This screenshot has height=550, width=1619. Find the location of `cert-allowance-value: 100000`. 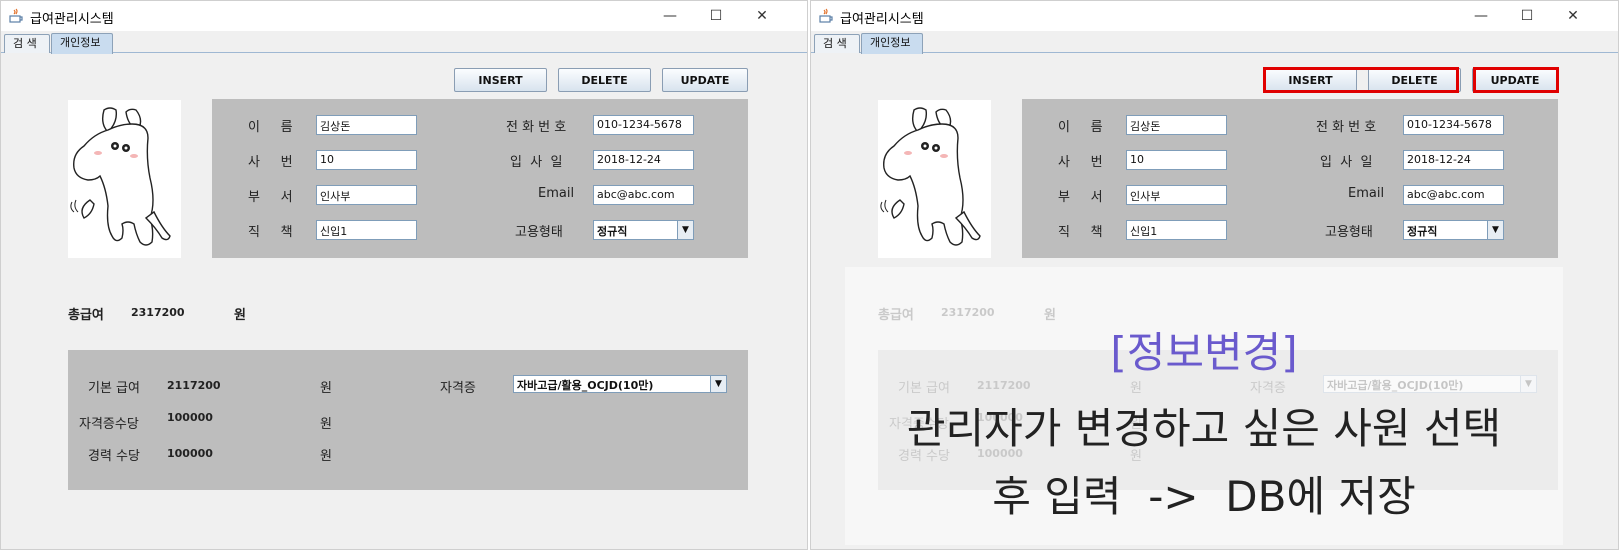

cert-allowance-value: 100000 is located at coordinates (190, 417).